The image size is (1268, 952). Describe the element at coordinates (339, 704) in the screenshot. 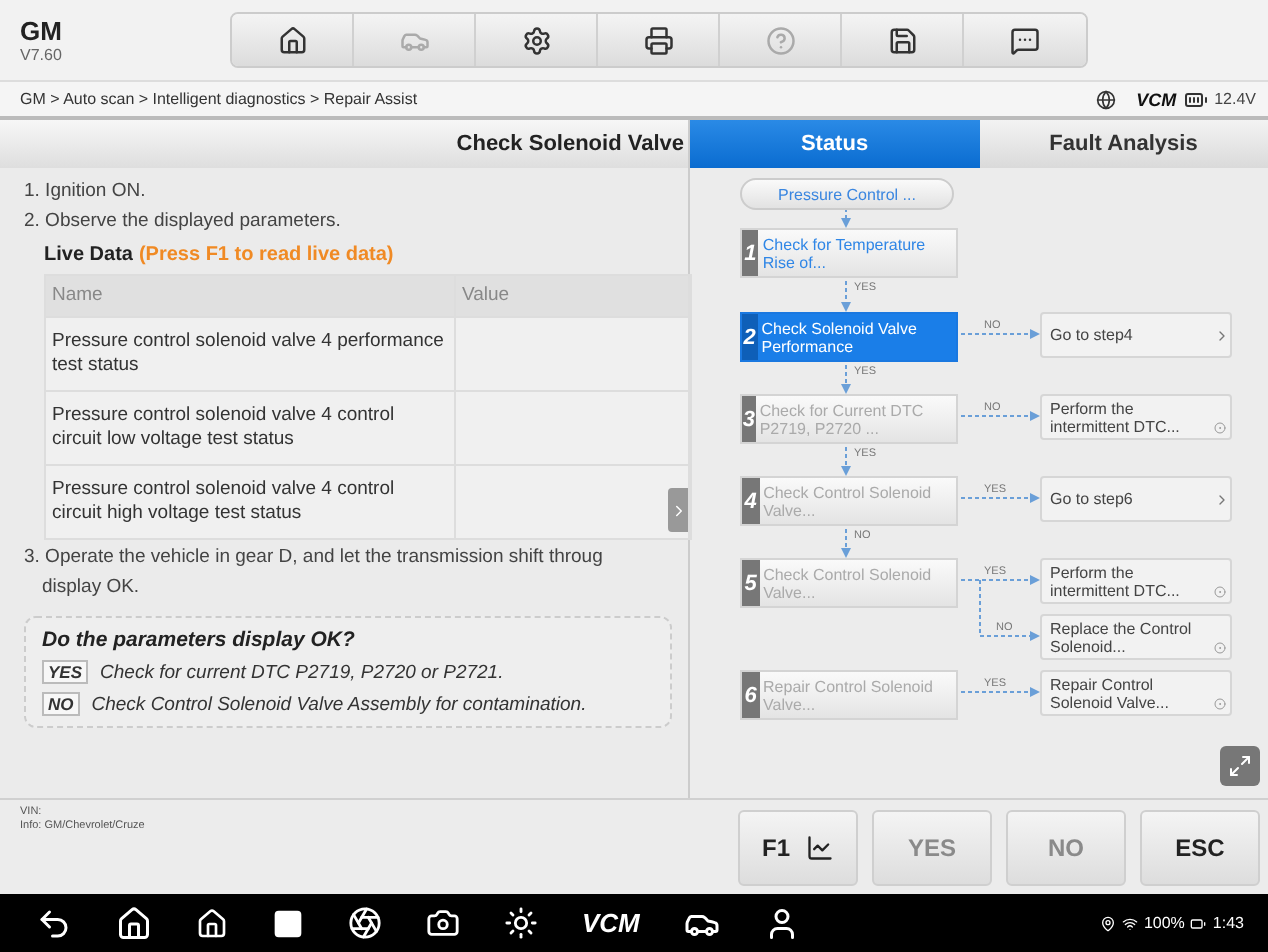

I see `answer-text: Check Control Solenoid Valve Assembly for contamination.` at that location.